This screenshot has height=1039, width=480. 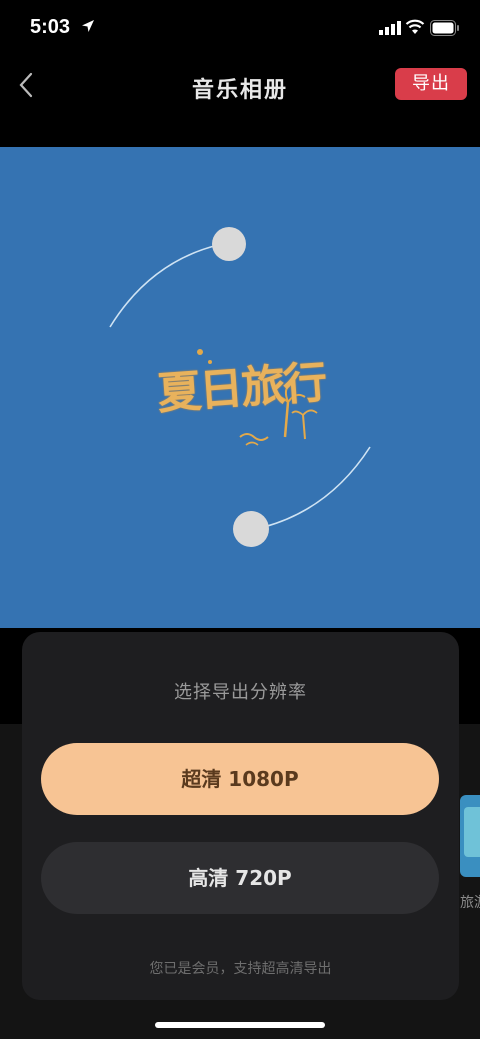 What do you see at coordinates (88, 26) in the screenshot?
I see `location-arrow-icon` at bounding box center [88, 26].